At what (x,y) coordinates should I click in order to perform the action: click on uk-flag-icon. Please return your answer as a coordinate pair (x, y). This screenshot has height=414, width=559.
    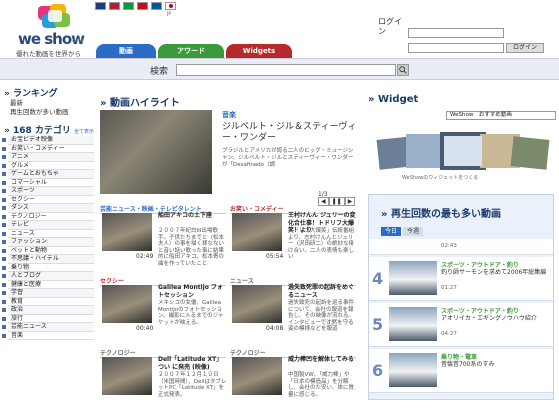
    Looking at the image, I should click on (100, 6).